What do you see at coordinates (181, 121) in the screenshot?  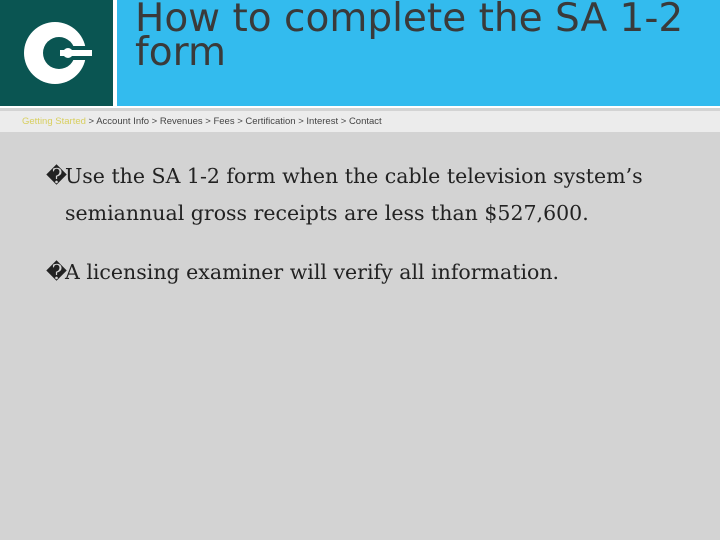 I see `breadcrumb-item-revenues: Revenues` at bounding box center [181, 121].